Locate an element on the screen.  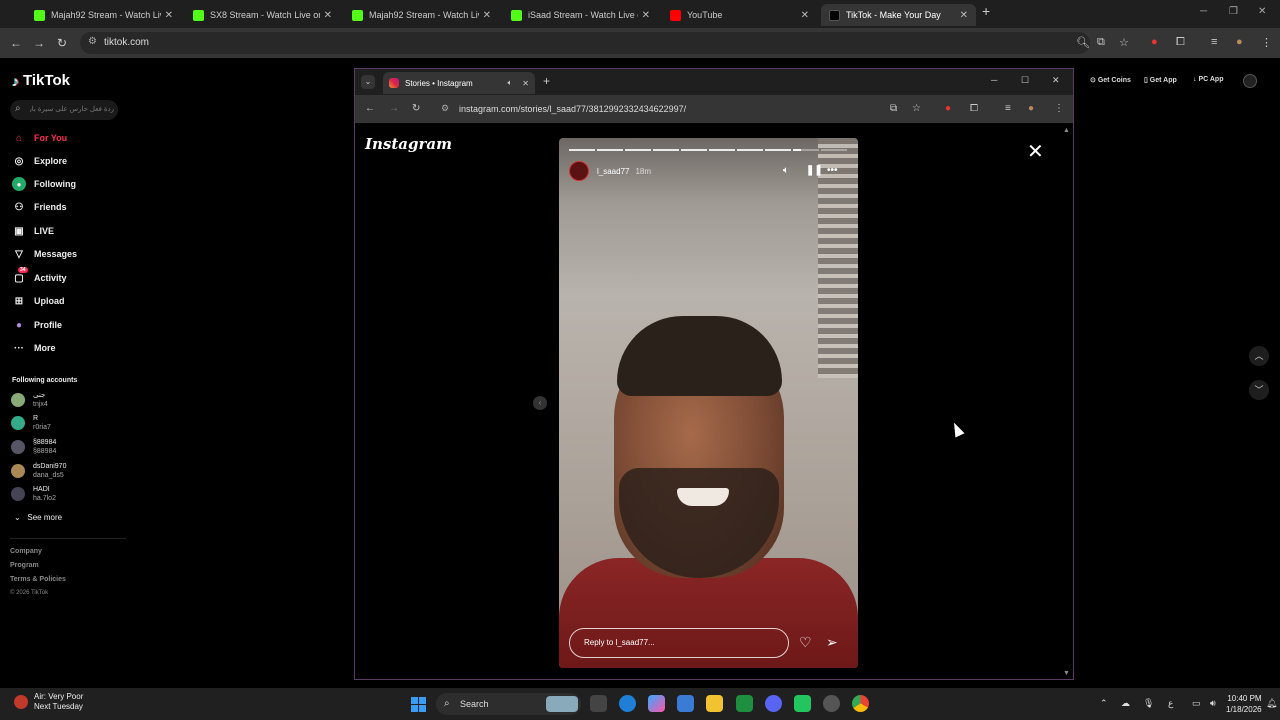
nav-for-you: ⌂ For You is located at coordinates (39, 138).